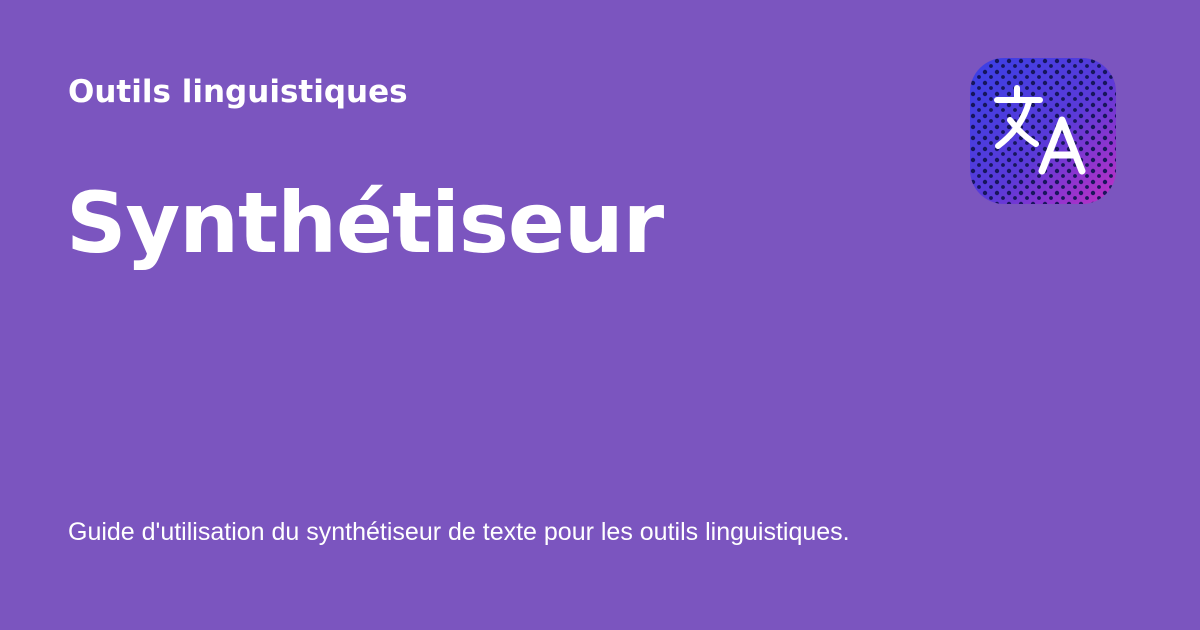 The width and height of the screenshot is (1200, 630). Describe the element at coordinates (365, 223) in the screenshot. I see `page-title: Synthétiseur` at that location.